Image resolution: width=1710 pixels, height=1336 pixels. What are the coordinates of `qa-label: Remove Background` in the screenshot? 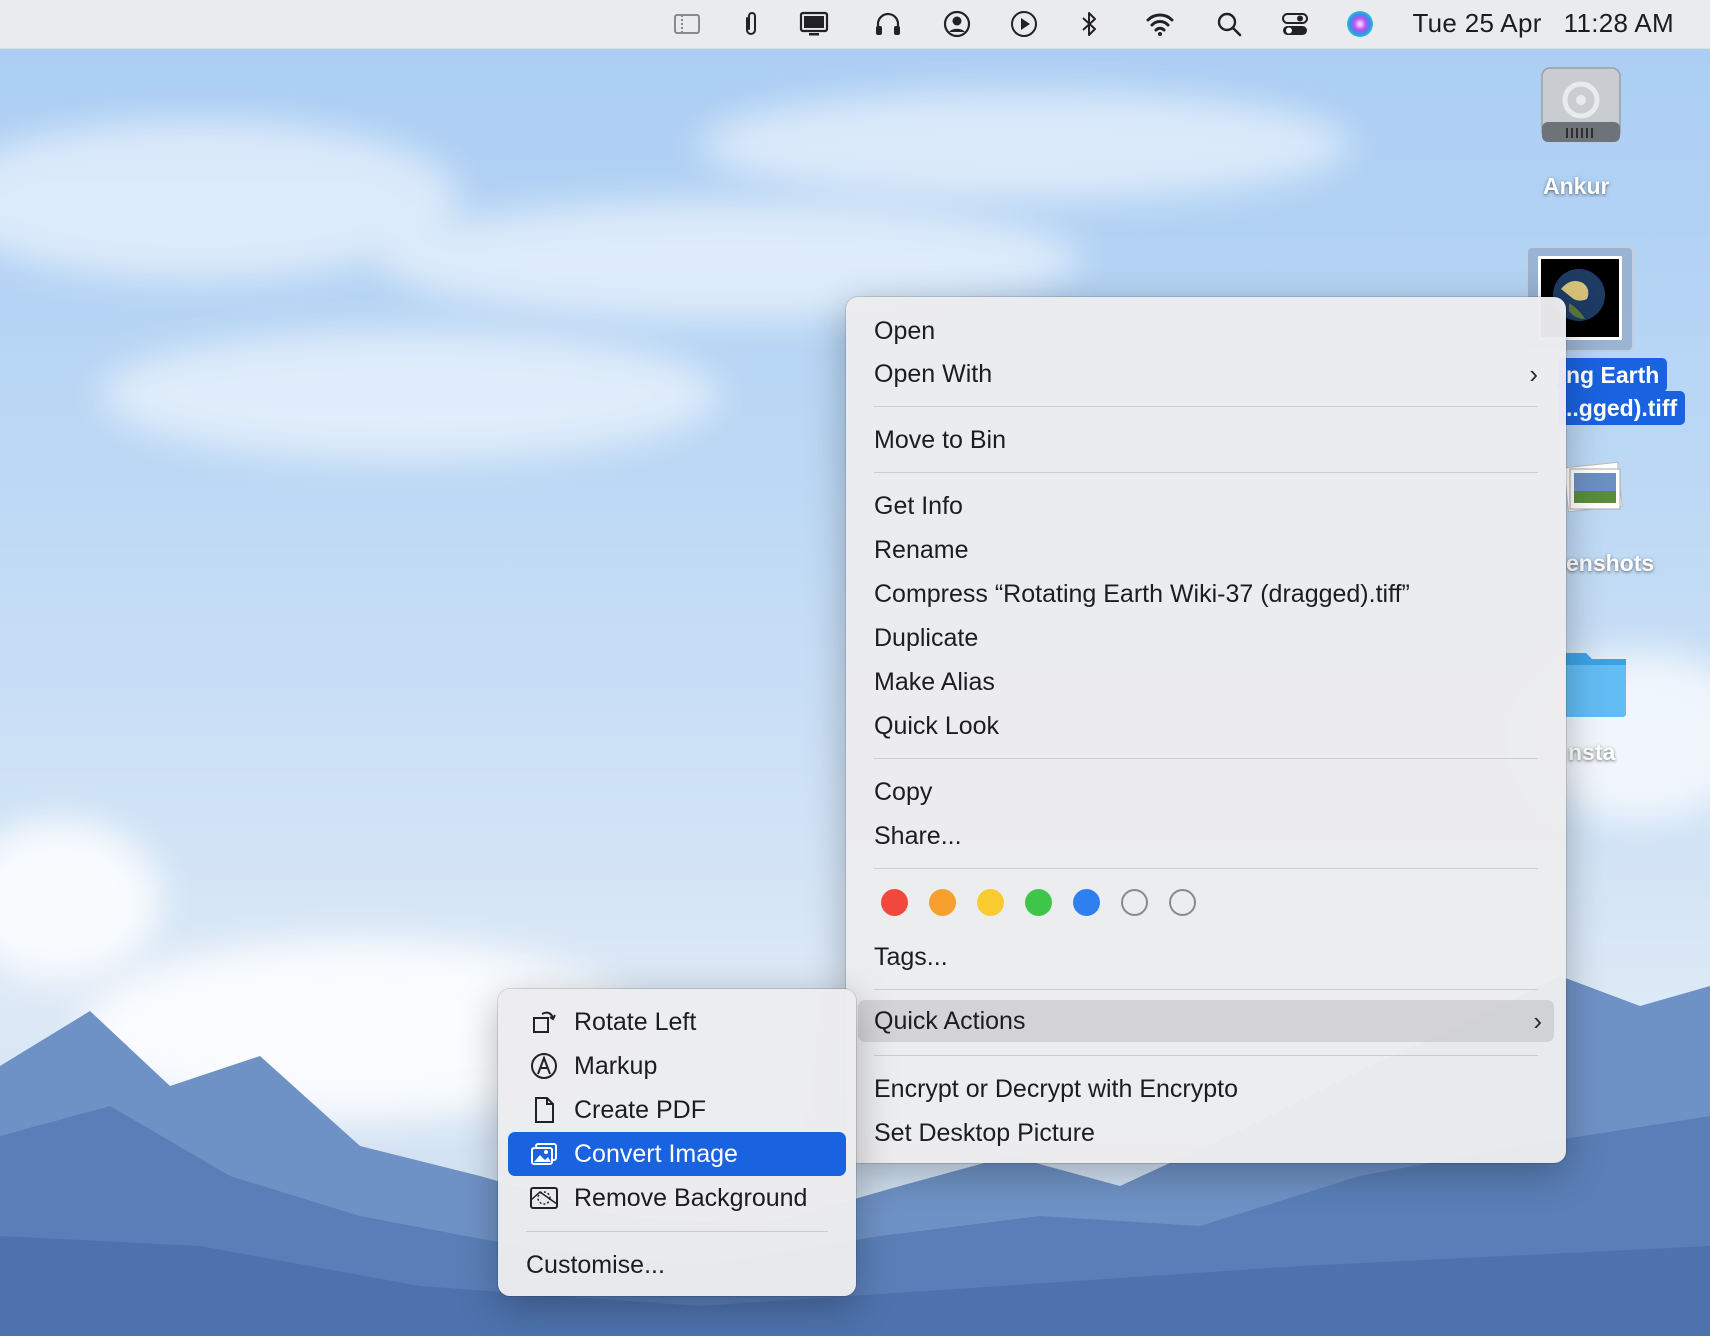 It's located at (691, 1198).